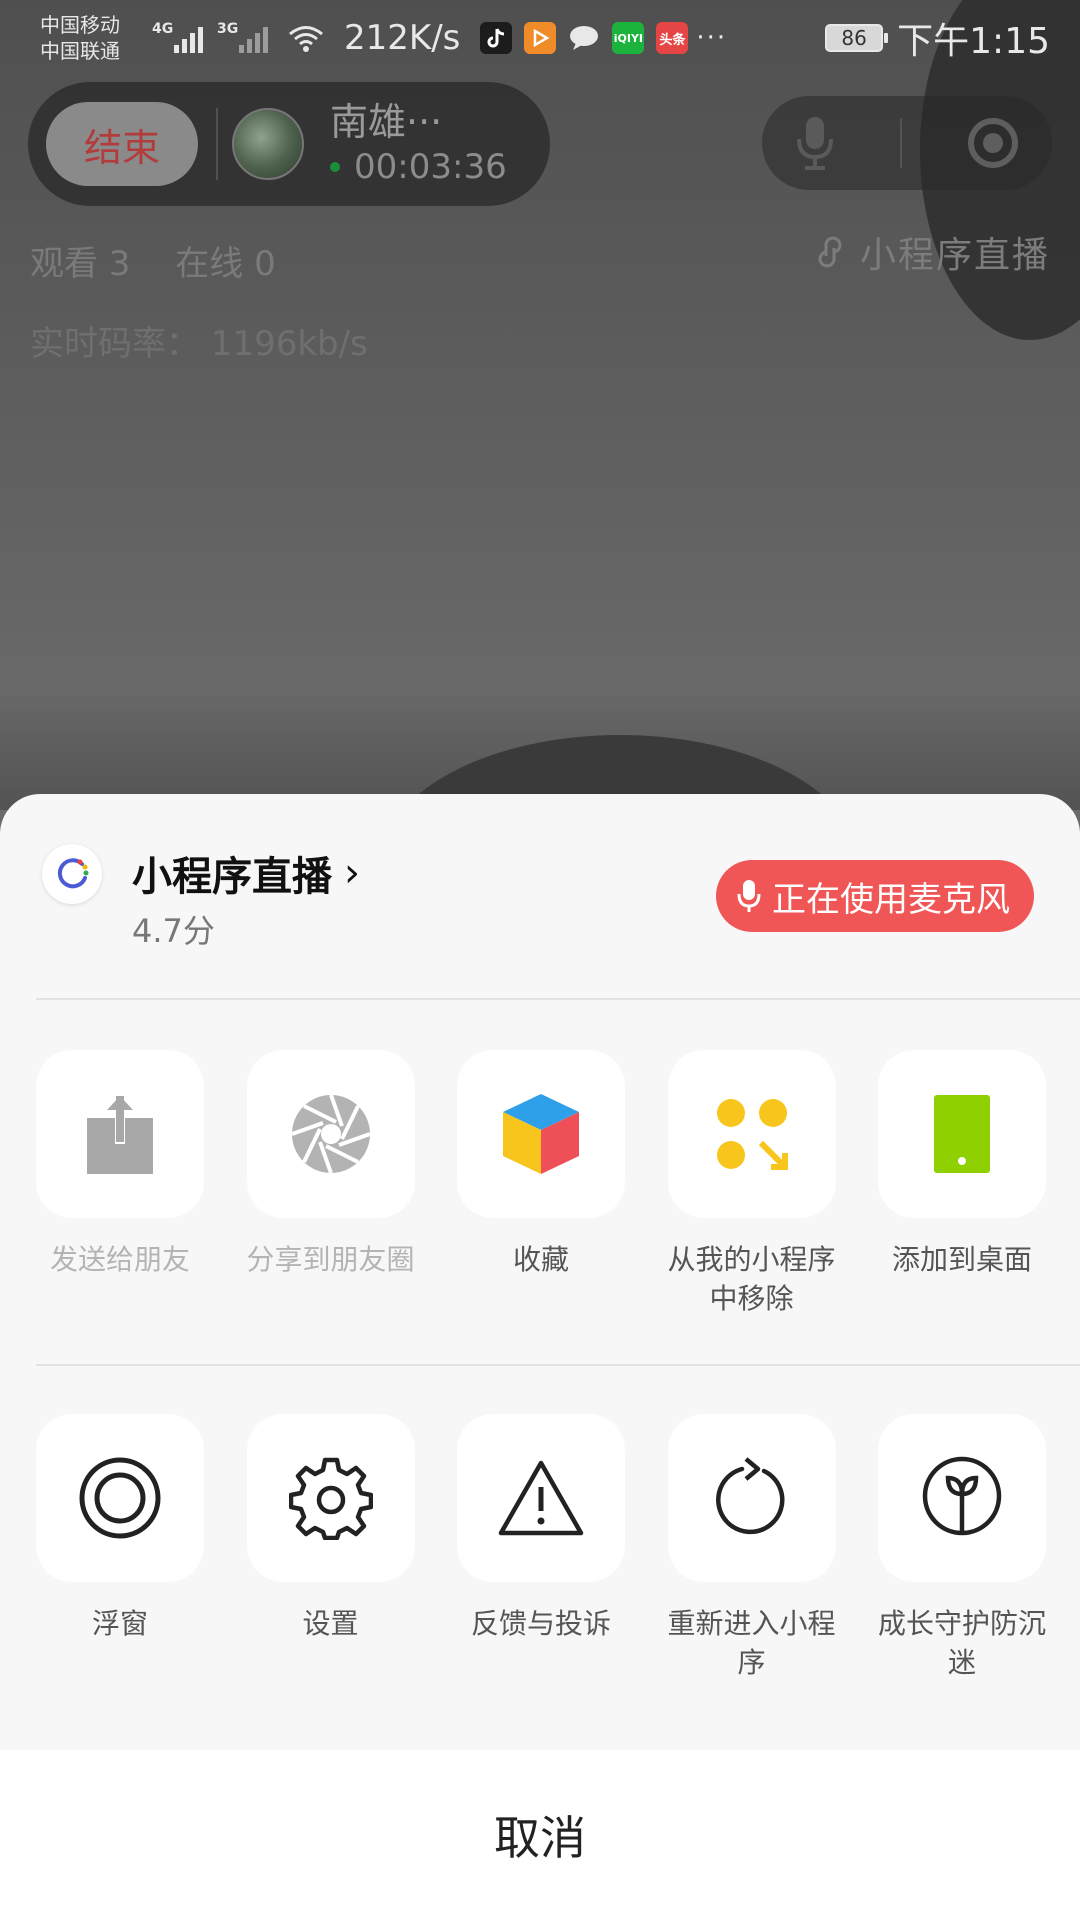  Describe the element at coordinates (749, 1496) in the screenshot. I see `reload-icon` at that location.